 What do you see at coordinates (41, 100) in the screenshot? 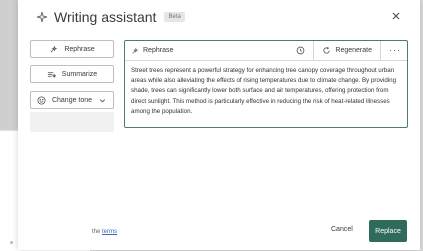
I see `smiley-icon` at bounding box center [41, 100].